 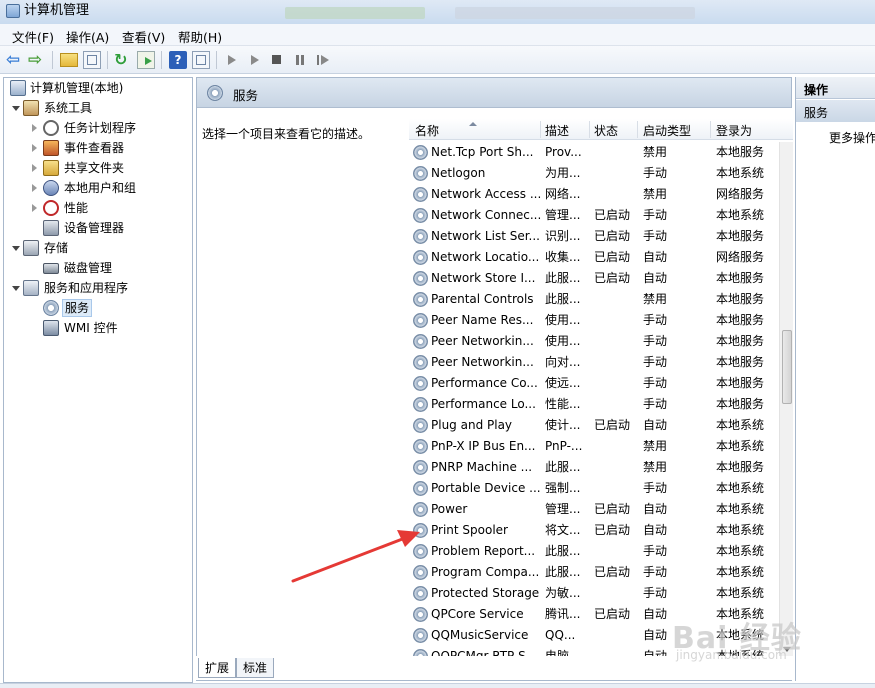 What do you see at coordinates (606, 130) in the screenshot?
I see `column-header-status: 状态` at bounding box center [606, 130].